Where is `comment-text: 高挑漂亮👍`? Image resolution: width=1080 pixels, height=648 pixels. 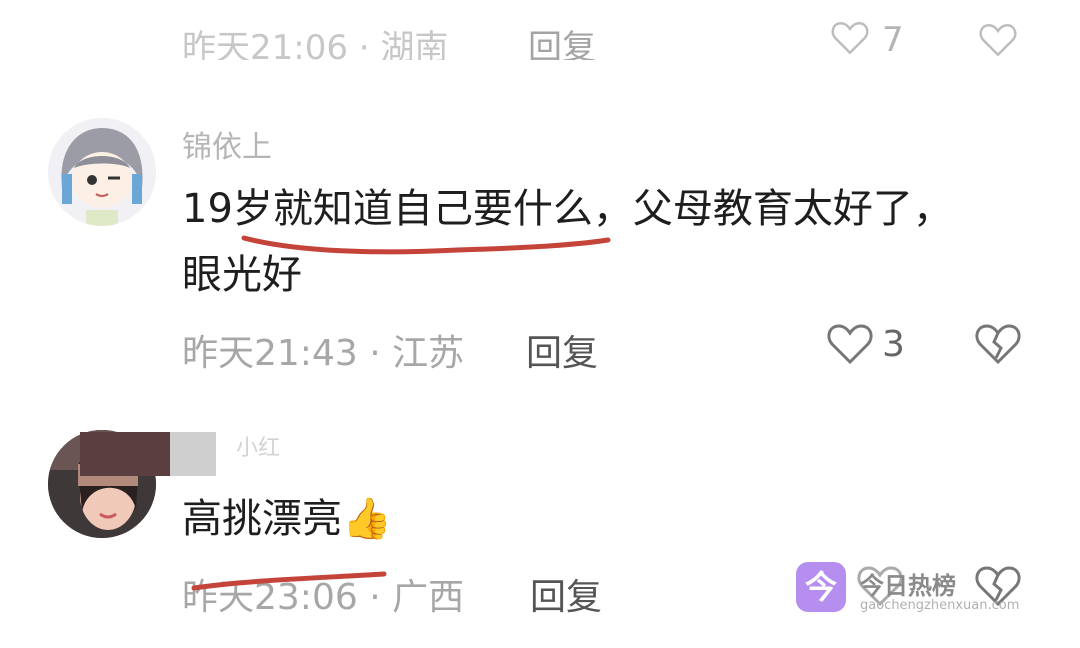 comment-text: 高挑漂亮👍 is located at coordinates (612, 519).